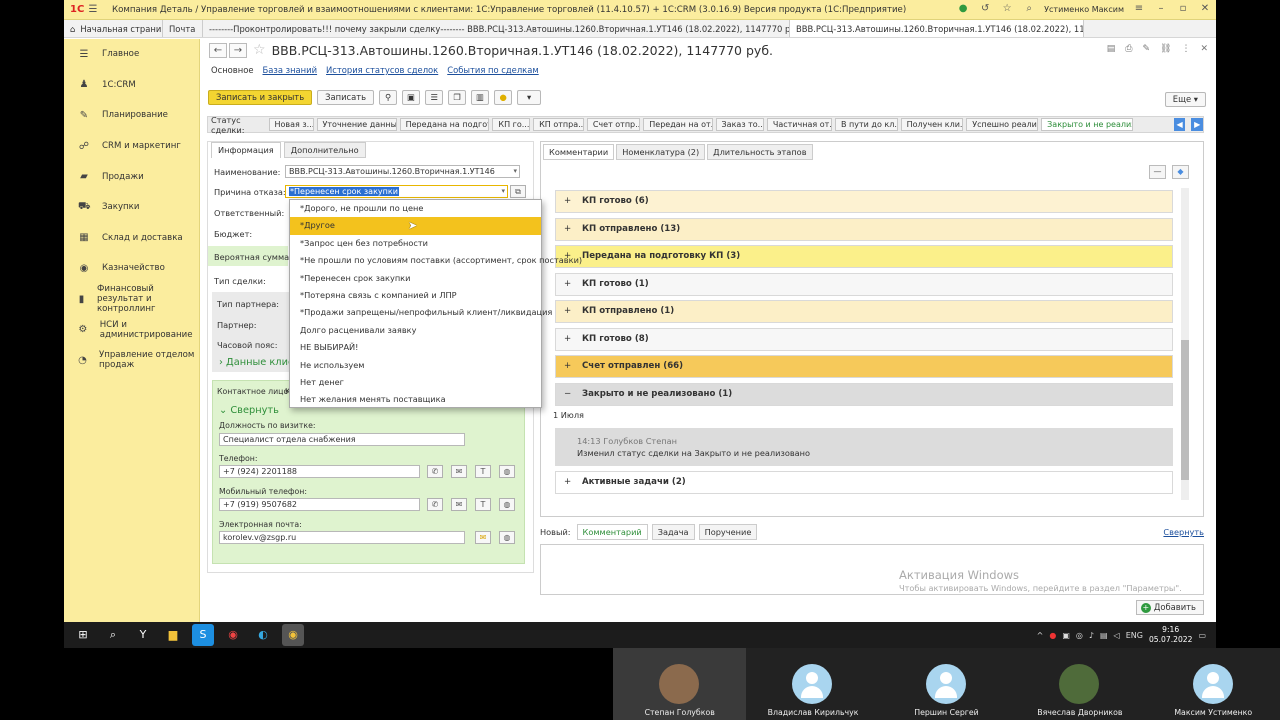  What do you see at coordinates (246, 150) in the screenshot?
I see `tab-info: Информация` at bounding box center [246, 150].